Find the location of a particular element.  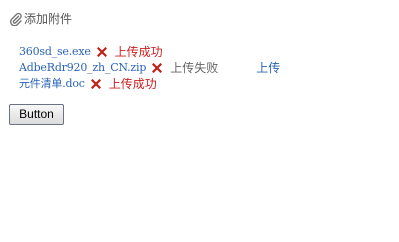

file-name-link: 360sd_se.exe is located at coordinates (55, 52).